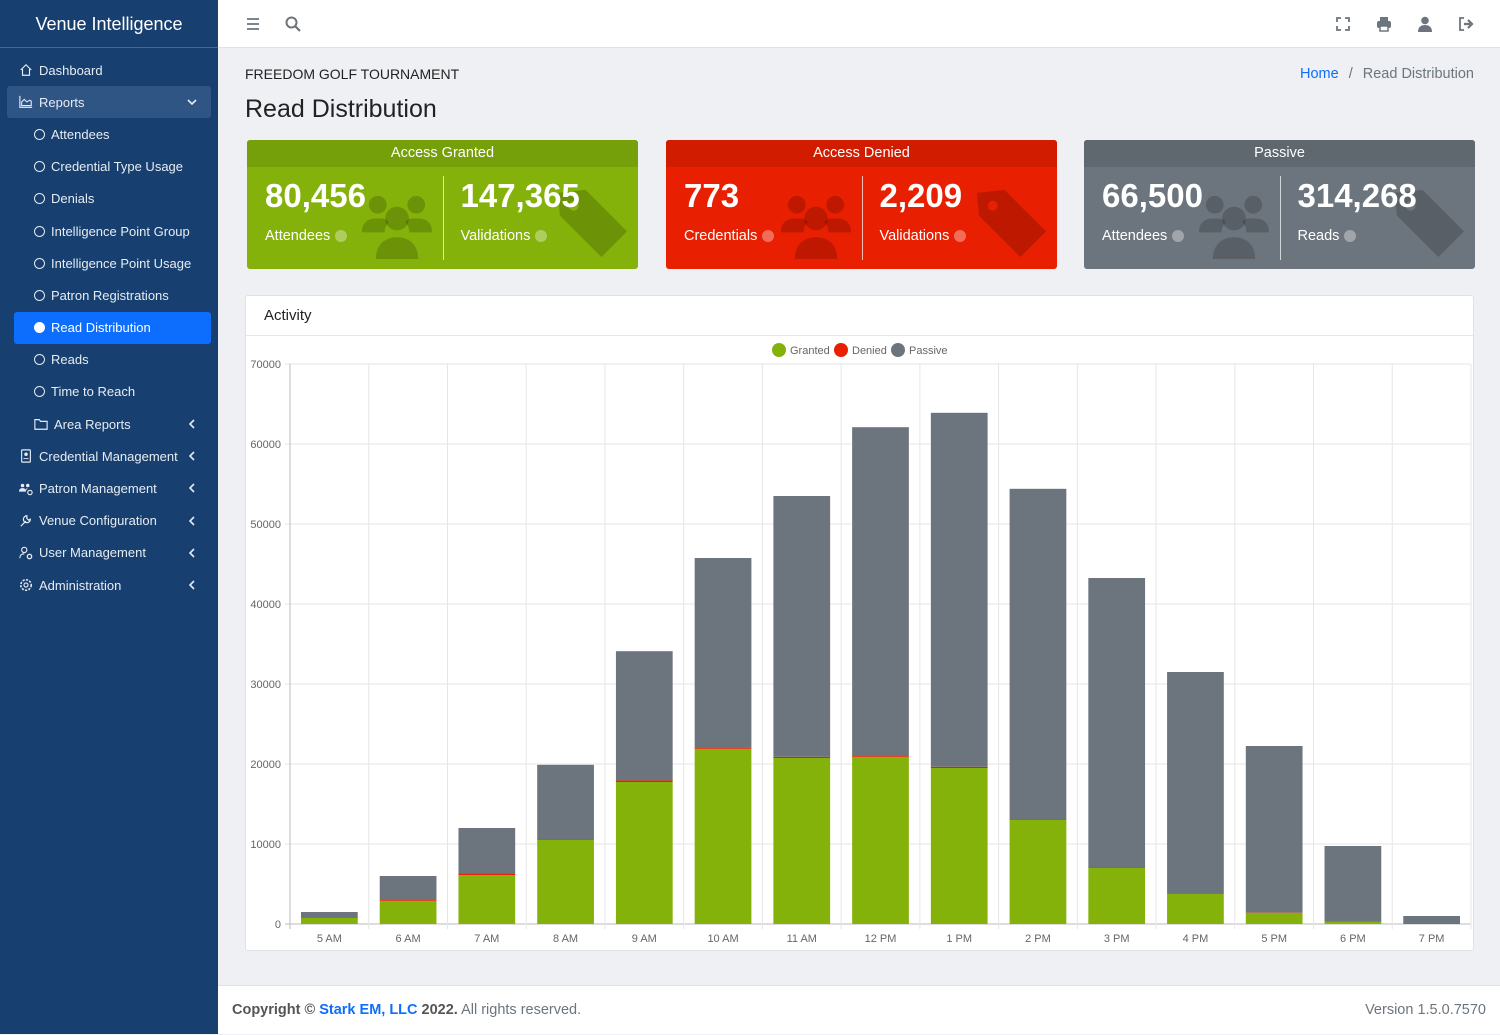 The image size is (1500, 1035). What do you see at coordinates (71, 70) in the screenshot?
I see `sidebar-item-label: Dashboard` at bounding box center [71, 70].